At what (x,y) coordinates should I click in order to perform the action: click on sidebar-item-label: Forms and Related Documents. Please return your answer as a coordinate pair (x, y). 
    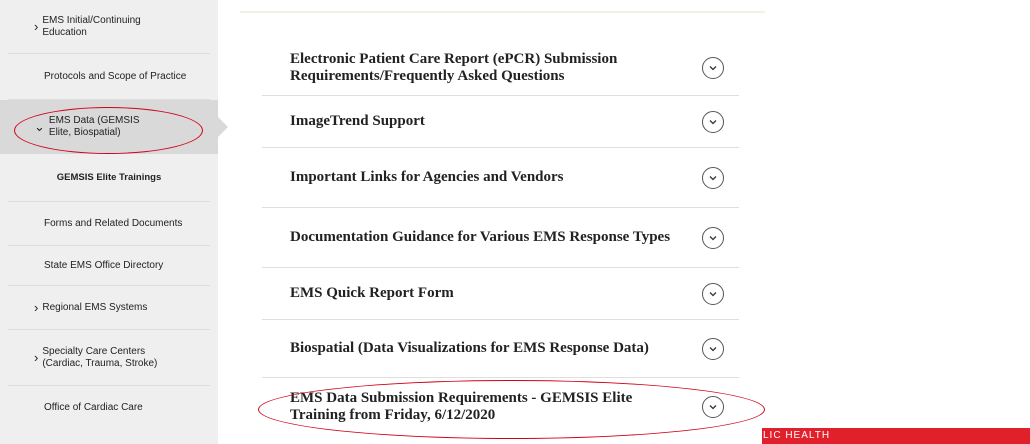
    Looking at the image, I should click on (113, 223).